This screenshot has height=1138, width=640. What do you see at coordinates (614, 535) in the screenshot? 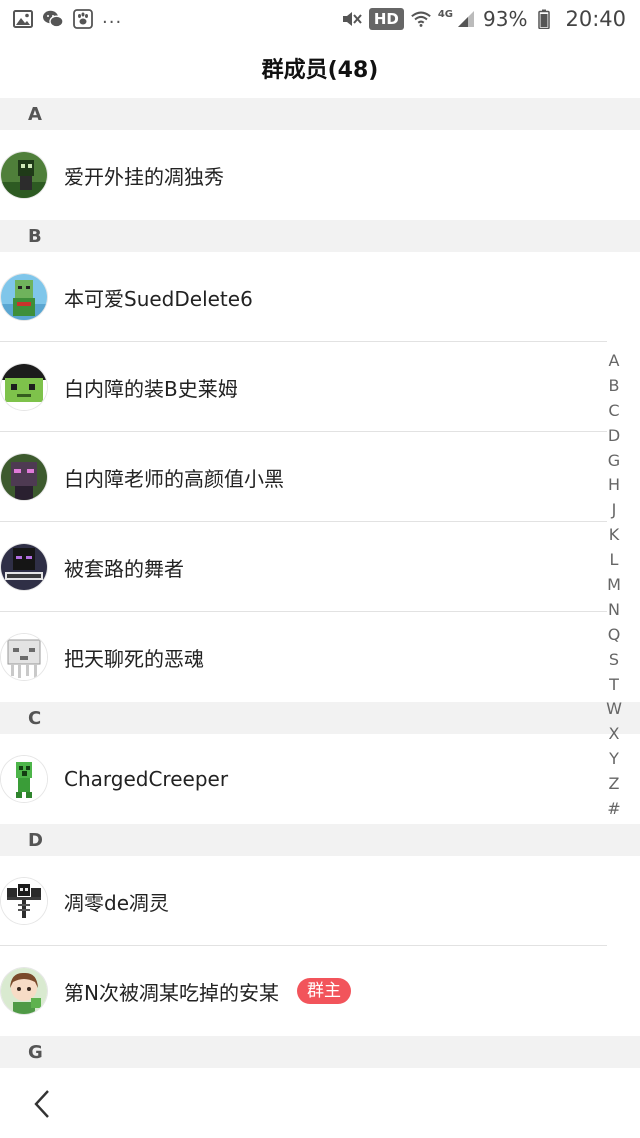
I see `alpha-index-k: K` at bounding box center [614, 535].